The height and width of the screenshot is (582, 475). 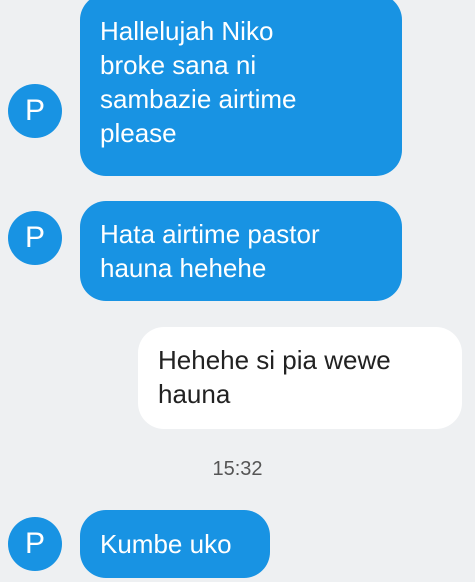 I want to click on timestamp: 15:32, so click(x=237, y=469).